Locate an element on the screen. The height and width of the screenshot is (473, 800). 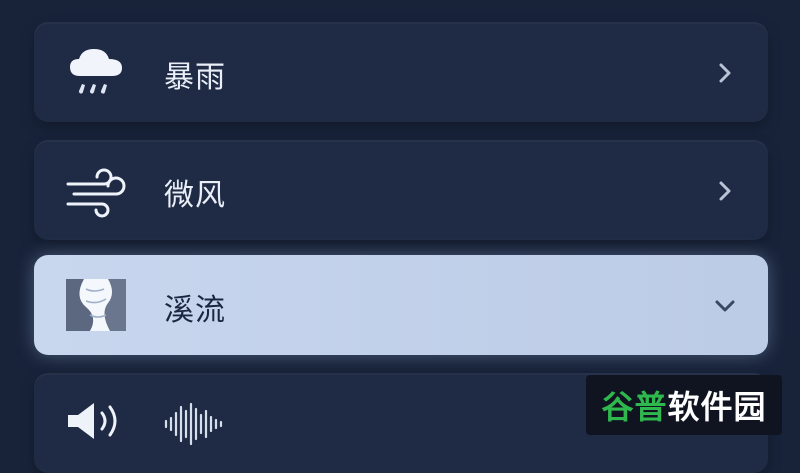
chevron-down-icon is located at coordinates (725, 306).